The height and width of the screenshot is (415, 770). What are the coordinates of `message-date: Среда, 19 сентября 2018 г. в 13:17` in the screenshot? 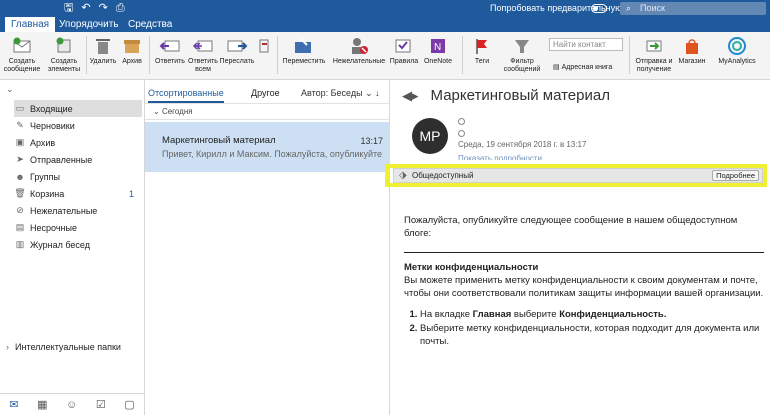 It's located at (522, 144).